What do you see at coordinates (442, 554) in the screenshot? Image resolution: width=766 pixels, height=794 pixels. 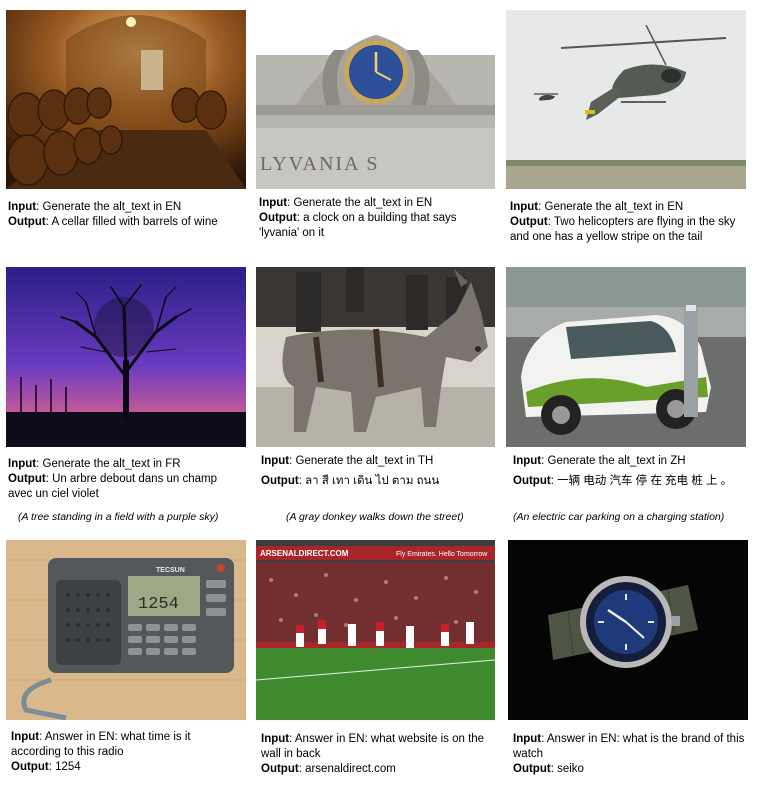 I see `banner-right-text: Fly Emirates. Hello Tomorrow` at bounding box center [442, 554].